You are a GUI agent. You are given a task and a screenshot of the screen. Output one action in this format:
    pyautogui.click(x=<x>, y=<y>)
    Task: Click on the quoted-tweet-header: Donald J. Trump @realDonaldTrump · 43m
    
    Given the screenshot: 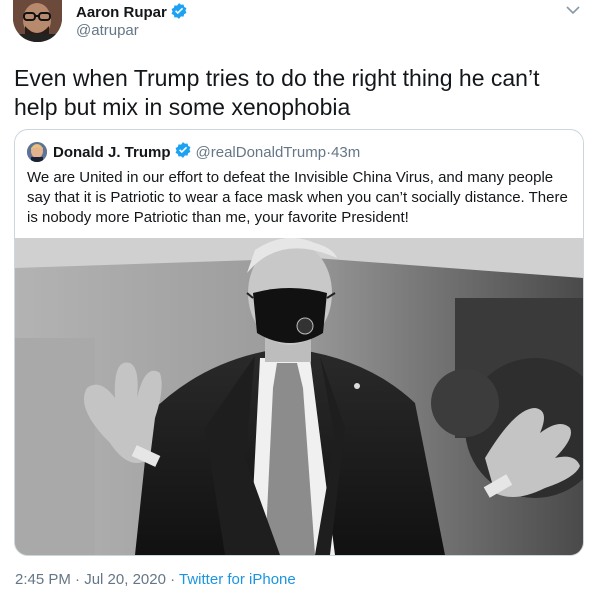 What is the action you would take?
    pyautogui.click(x=193, y=152)
    